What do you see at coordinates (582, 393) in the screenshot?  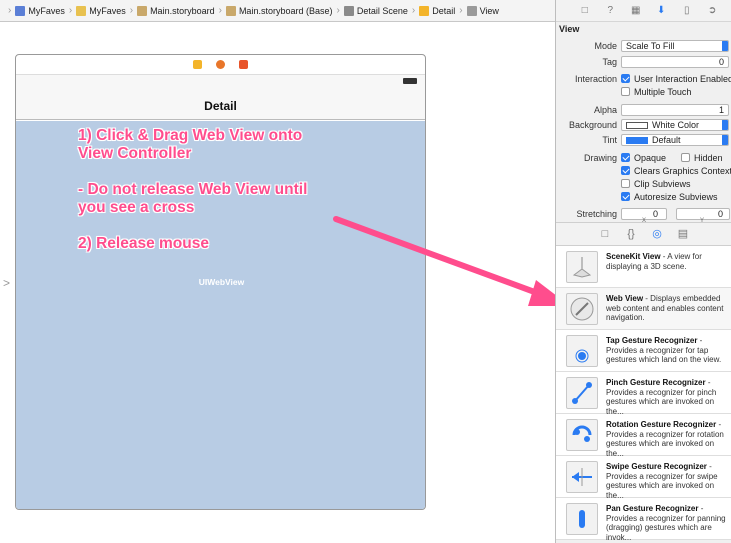 I see `pinch-gesture-icon` at bounding box center [582, 393].